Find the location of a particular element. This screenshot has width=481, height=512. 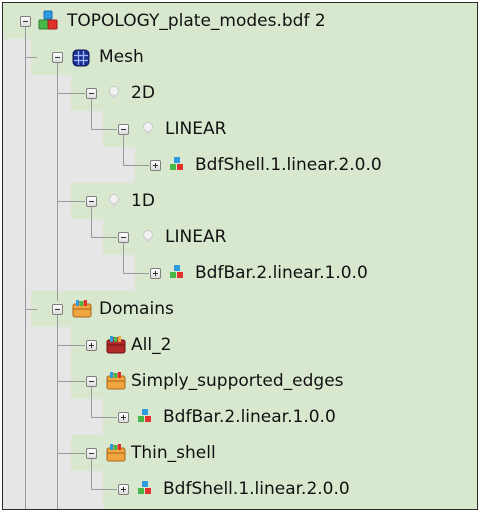

tree-node-thin-shell: Thin_shell is located at coordinates (173, 453).